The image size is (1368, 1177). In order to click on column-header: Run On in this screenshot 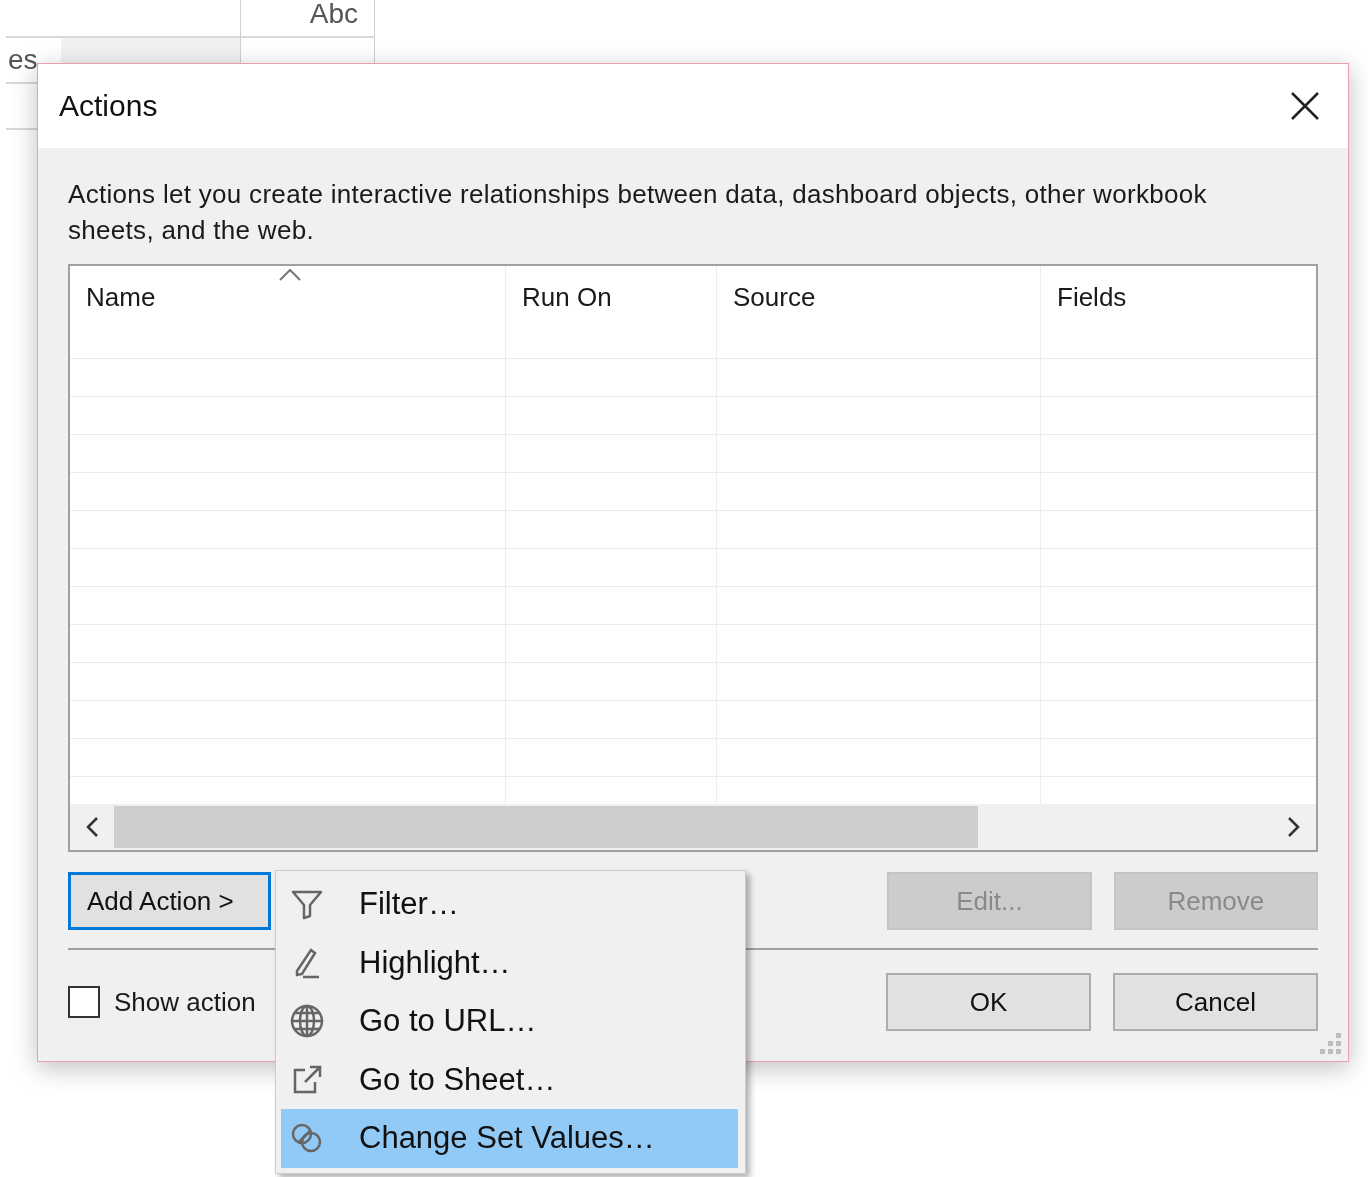, I will do `click(611, 312)`.